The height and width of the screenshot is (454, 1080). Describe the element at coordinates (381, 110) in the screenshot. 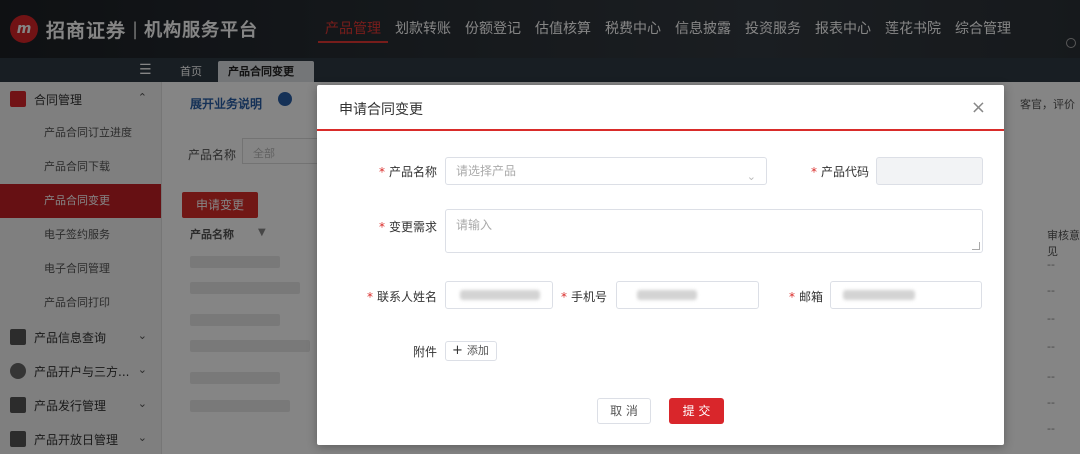

I see `dialog-title: 申请合同变更` at that location.